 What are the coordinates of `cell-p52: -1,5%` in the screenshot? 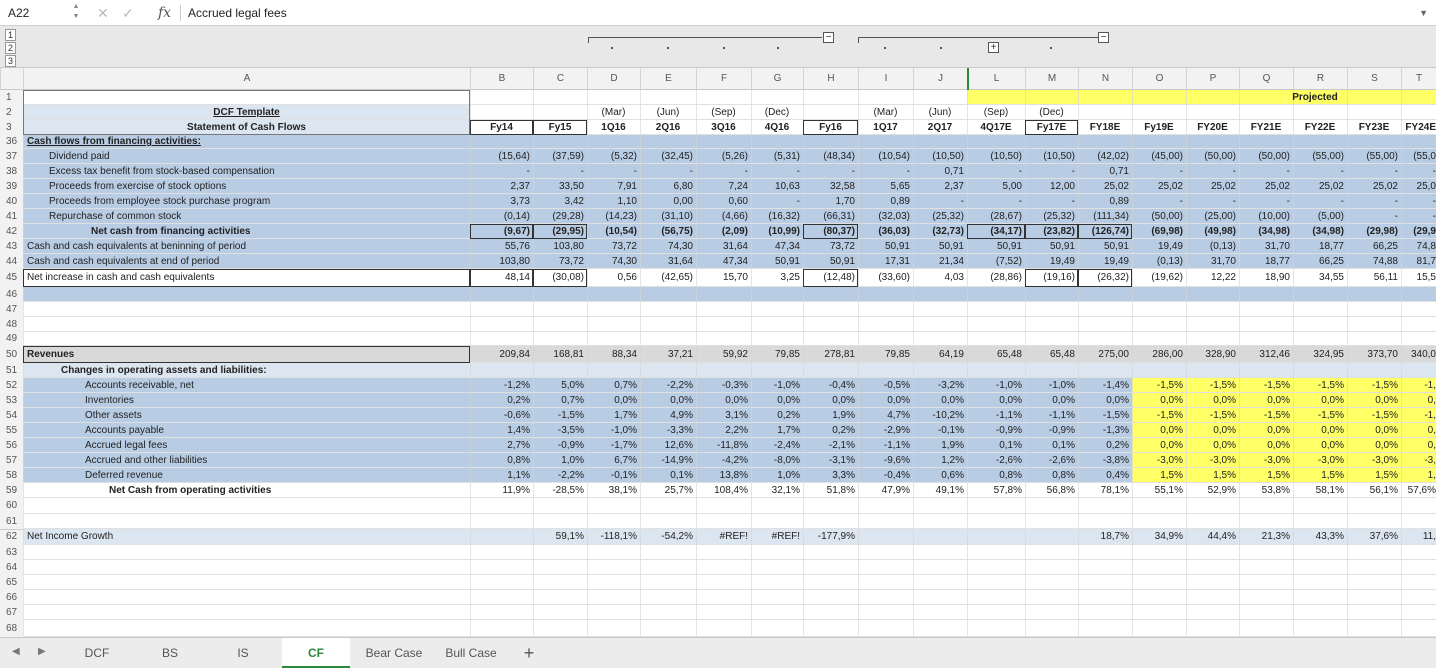 It's located at (1212, 385).